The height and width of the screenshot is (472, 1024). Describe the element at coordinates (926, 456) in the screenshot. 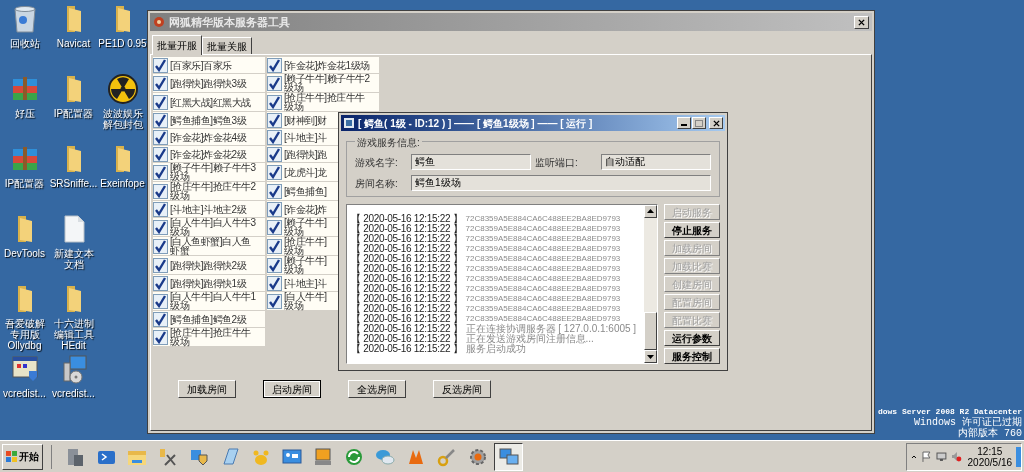

I see `flag-icon` at that location.